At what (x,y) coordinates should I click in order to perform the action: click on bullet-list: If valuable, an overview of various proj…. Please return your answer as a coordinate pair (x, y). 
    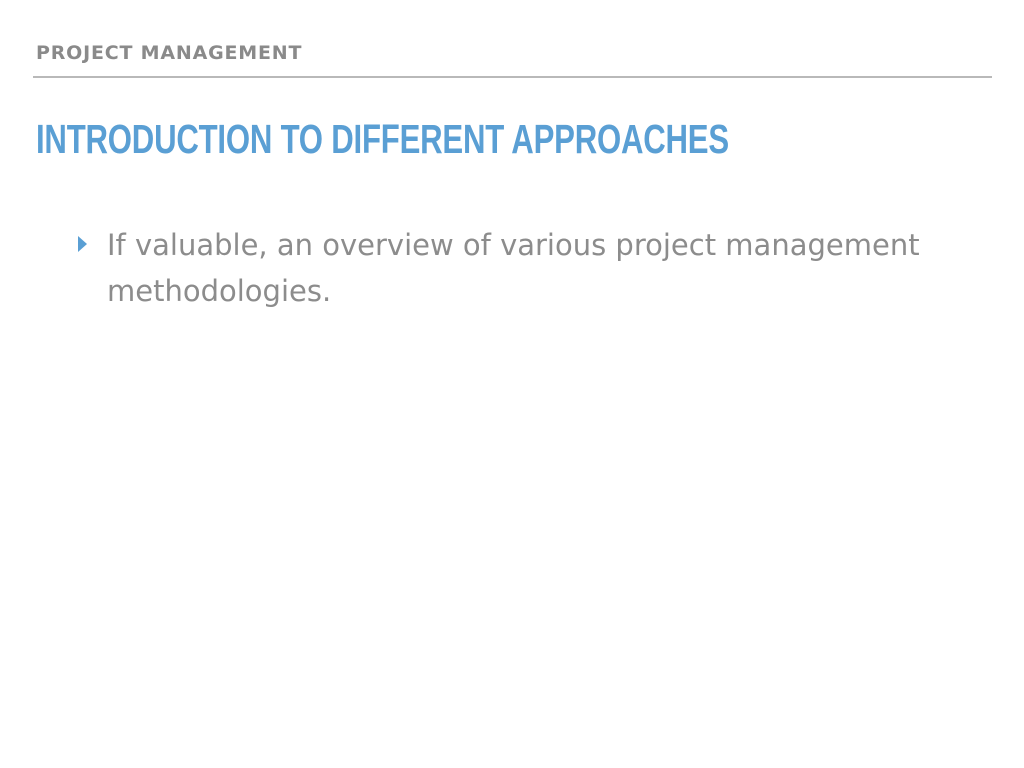
    Looking at the image, I should click on (531, 268).